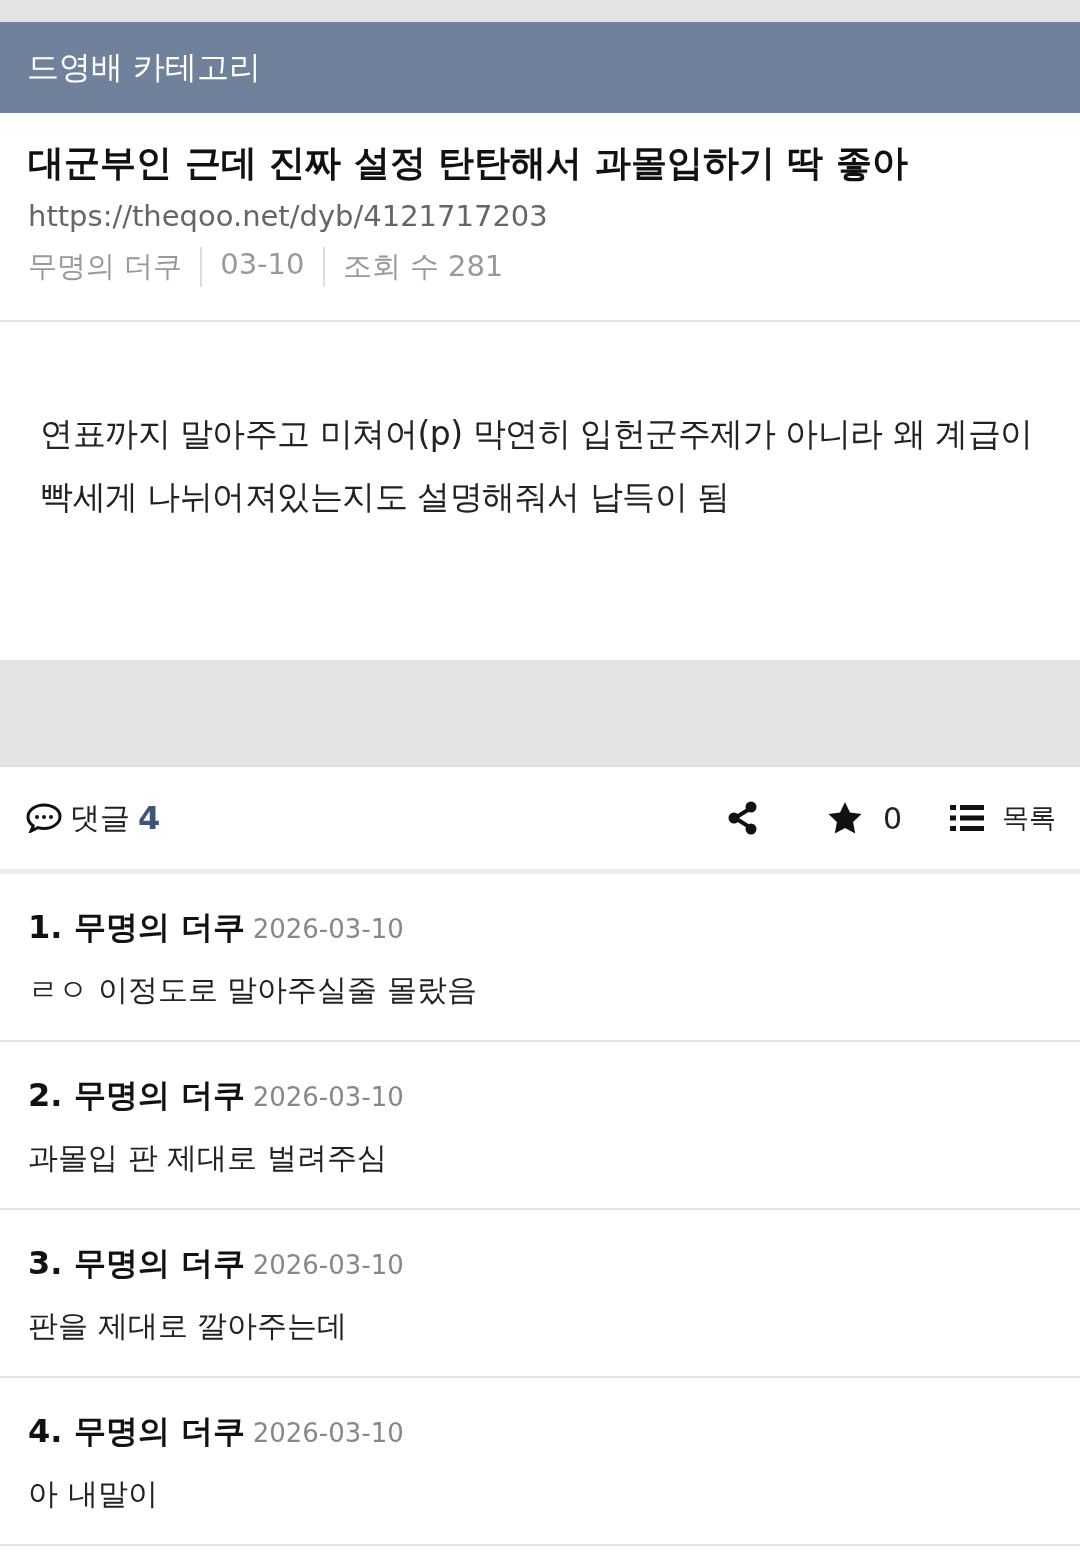 This screenshot has width=1080, height=1562. Describe the element at coordinates (537, 465) in the screenshot. I see `post-body: 연표까지 말아주고 미쳐어(p) 막연히 입헌군주제가 아니라 왜 계급이 빡세게 나뉘어져있는지도 설명해줘서 납득이 됨` at that location.